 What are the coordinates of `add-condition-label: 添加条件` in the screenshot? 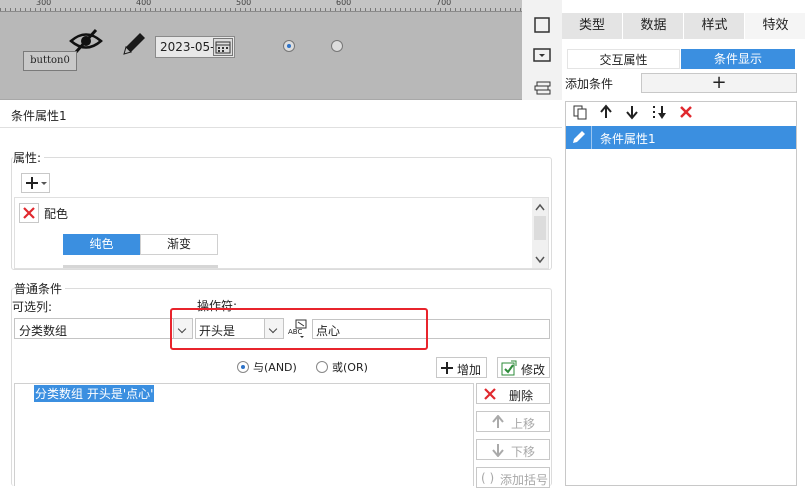 It's located at (589, 84).